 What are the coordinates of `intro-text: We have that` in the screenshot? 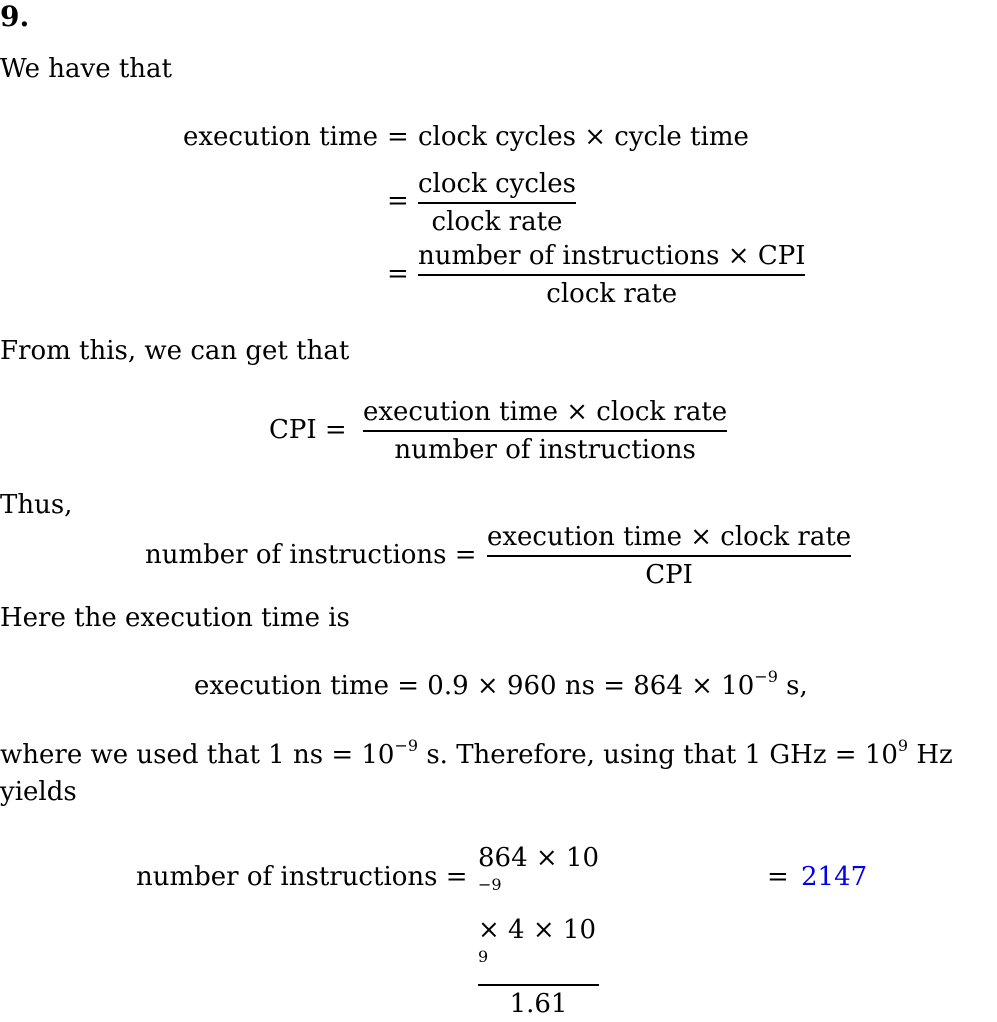 It's located at (86, 69).